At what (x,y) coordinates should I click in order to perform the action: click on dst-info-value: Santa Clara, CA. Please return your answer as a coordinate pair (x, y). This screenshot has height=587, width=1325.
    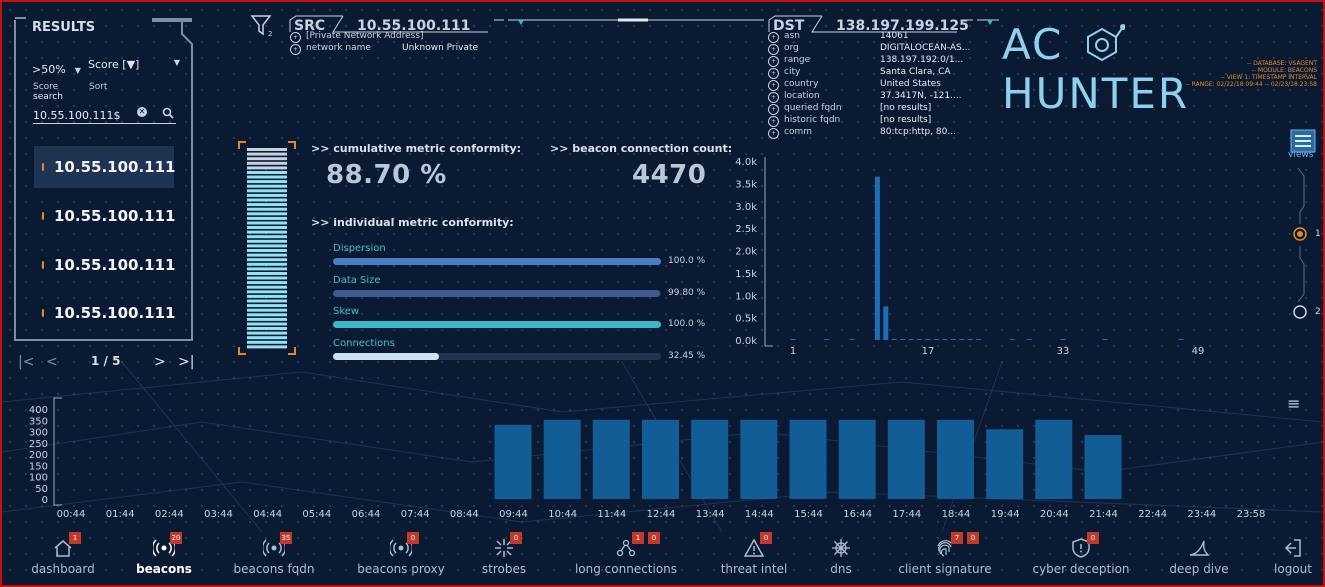
    Looking at the image, I should click on (915, 72).